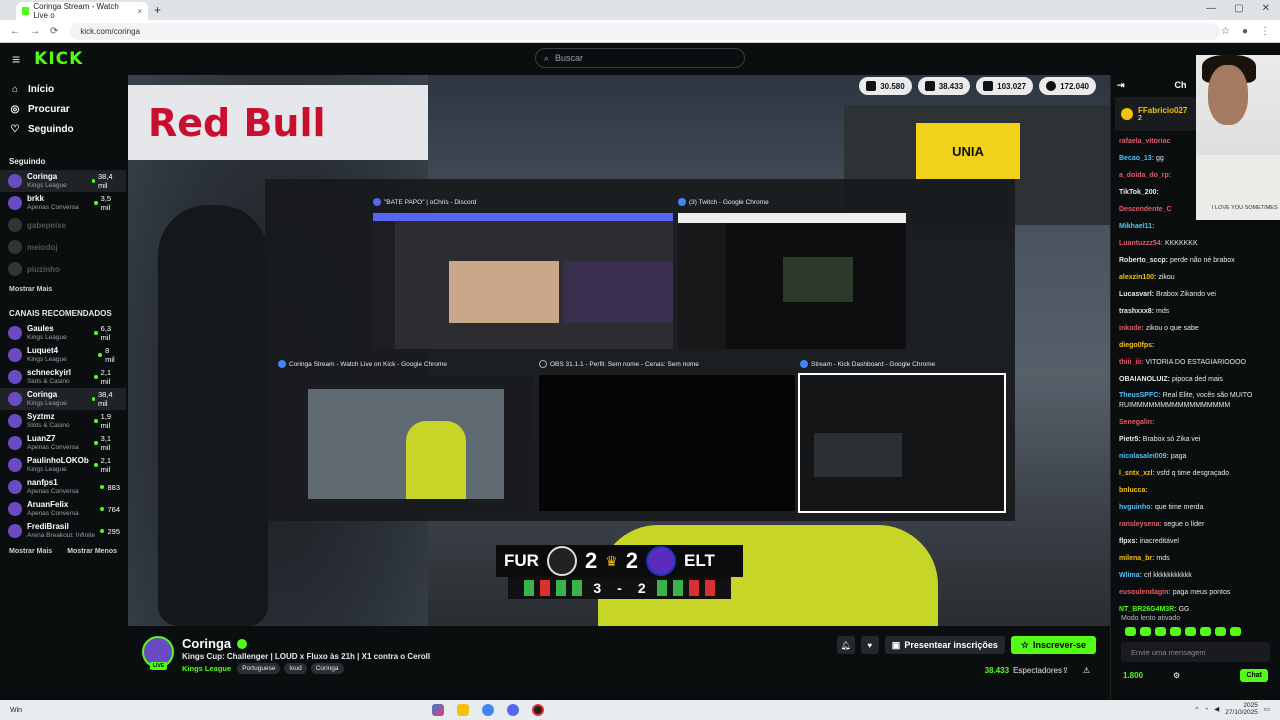 The image size is (1280, 720). What do you see at coordinates (1266, 8) in the screenshot?
I see `close-window-button: ✕` at bounding box center [1266, 8].